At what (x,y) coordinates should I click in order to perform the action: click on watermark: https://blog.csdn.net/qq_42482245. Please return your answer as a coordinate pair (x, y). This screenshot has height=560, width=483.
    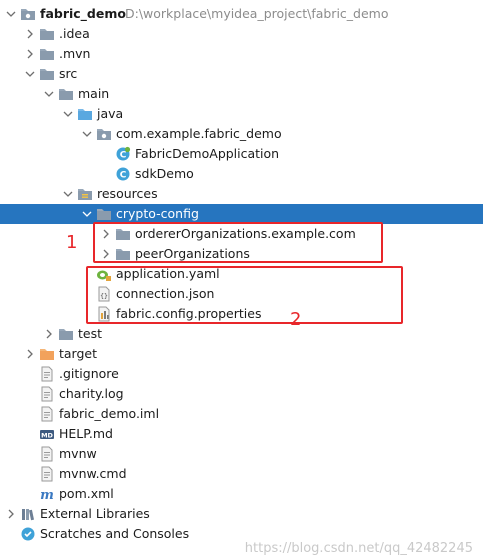
    Looking at the image, I should click on (358, 548).